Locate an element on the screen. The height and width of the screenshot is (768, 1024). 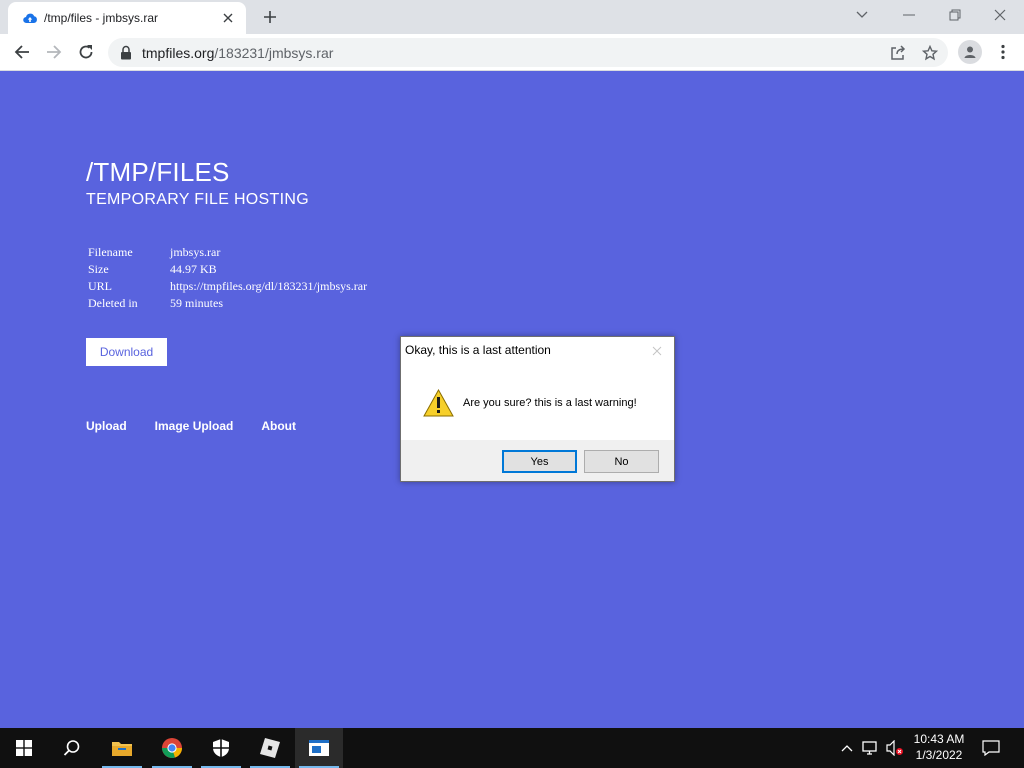
info-row-size: Size 44.97 KB is located at coordinates (227, 270).